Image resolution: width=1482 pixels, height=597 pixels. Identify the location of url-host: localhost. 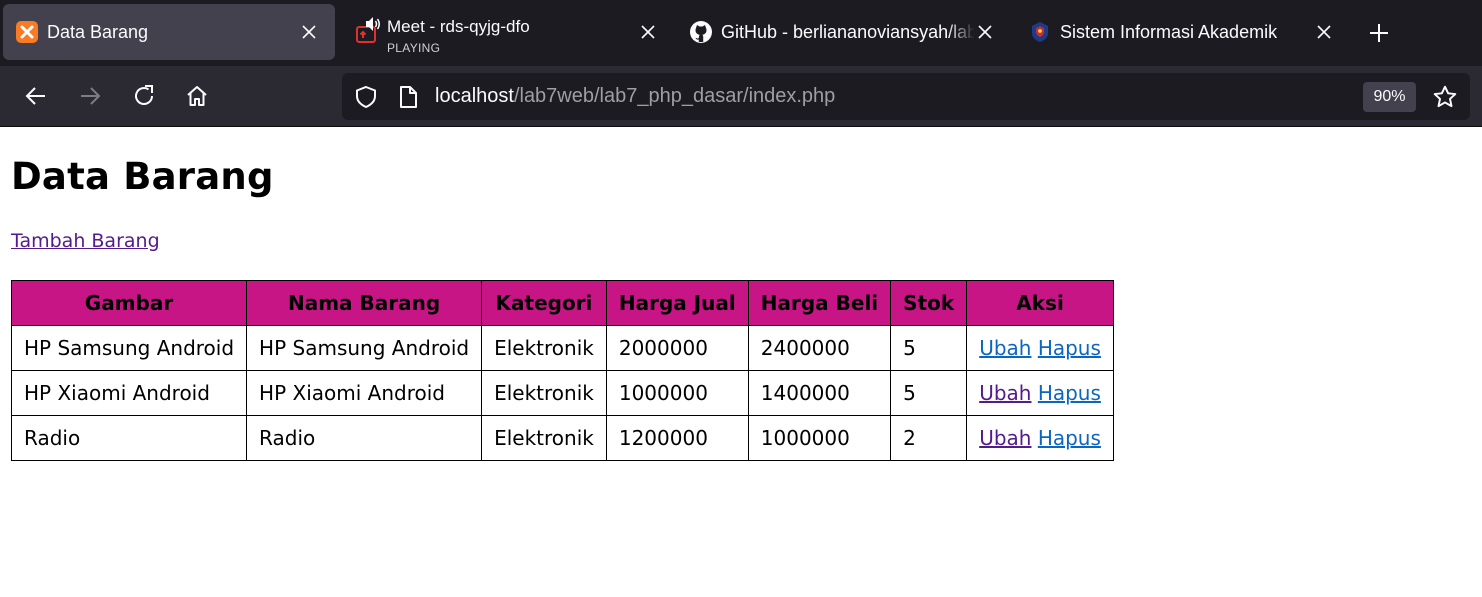
(474, 96).